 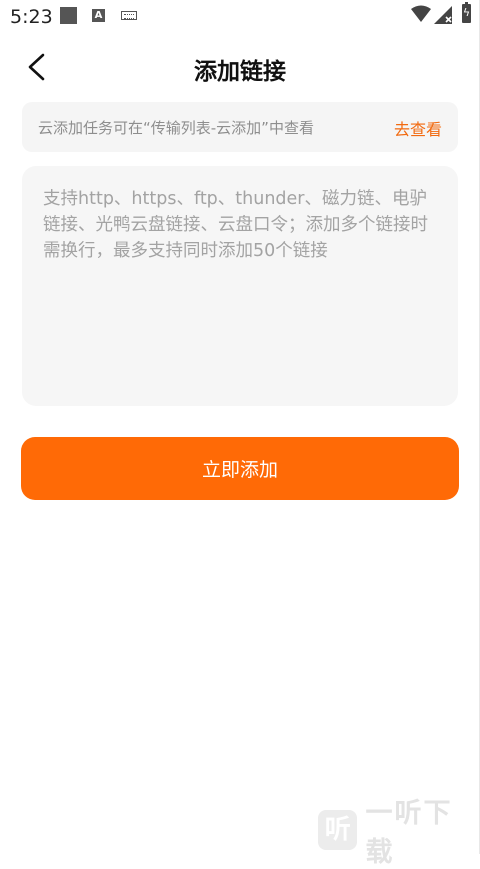 I want to click on add-now-button: 立即添加, so click(x=240, y=468).